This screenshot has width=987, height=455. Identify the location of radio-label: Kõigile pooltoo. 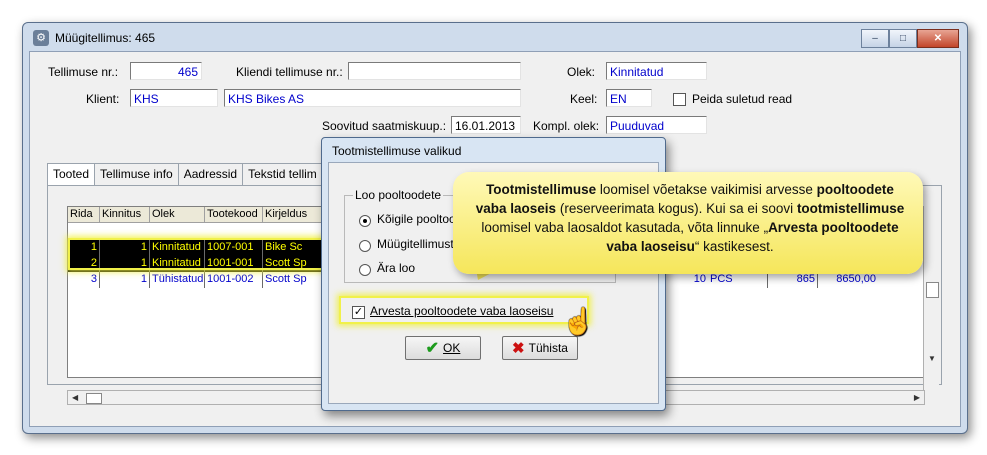
(416, 219).